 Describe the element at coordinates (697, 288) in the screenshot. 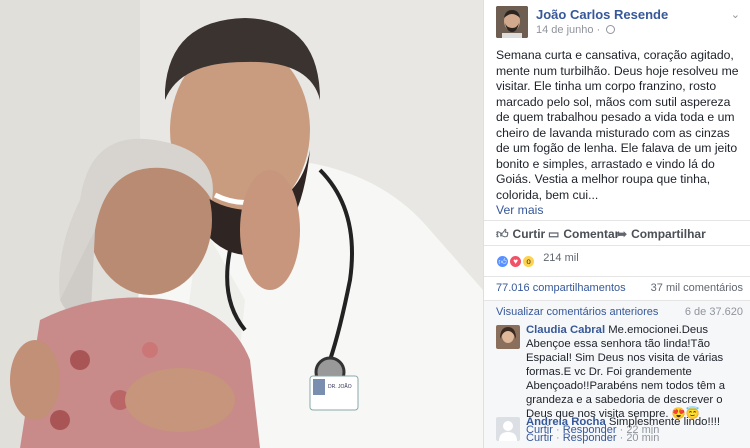

I see `comments-count: 37 mil comentários` at that location.